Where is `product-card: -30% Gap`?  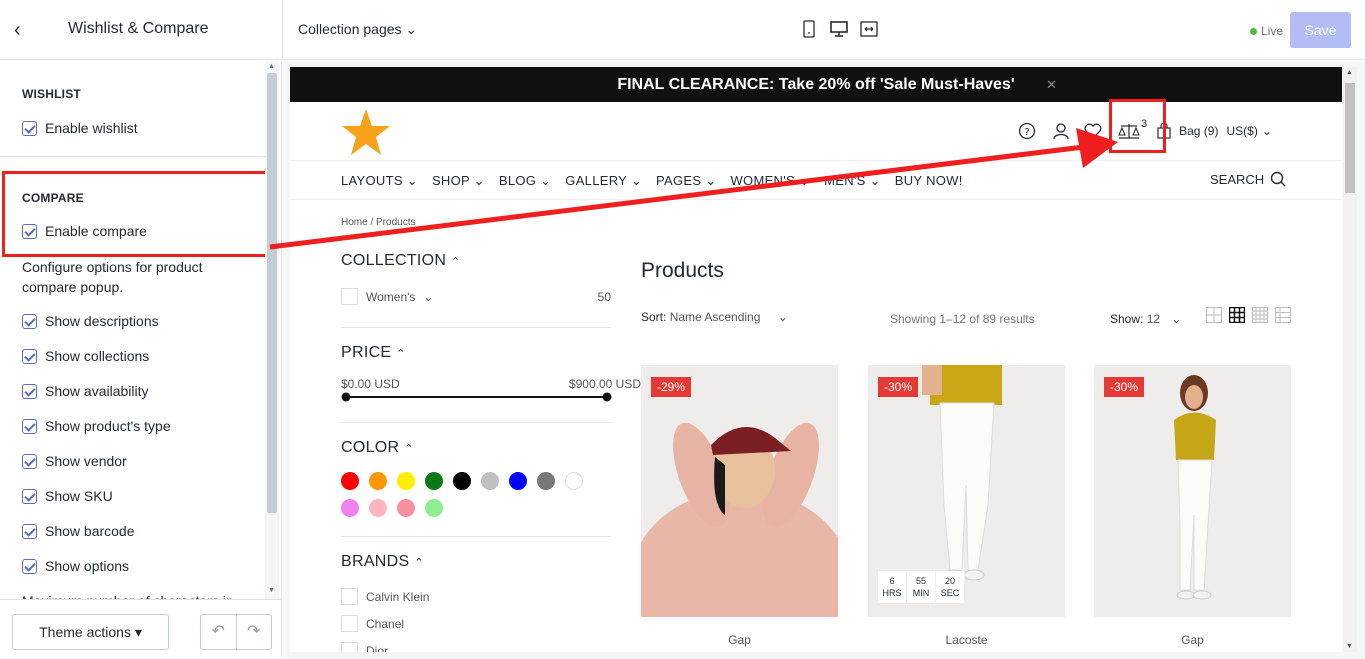
product-card: -30% Gap is located at coordinates (1192, 506).